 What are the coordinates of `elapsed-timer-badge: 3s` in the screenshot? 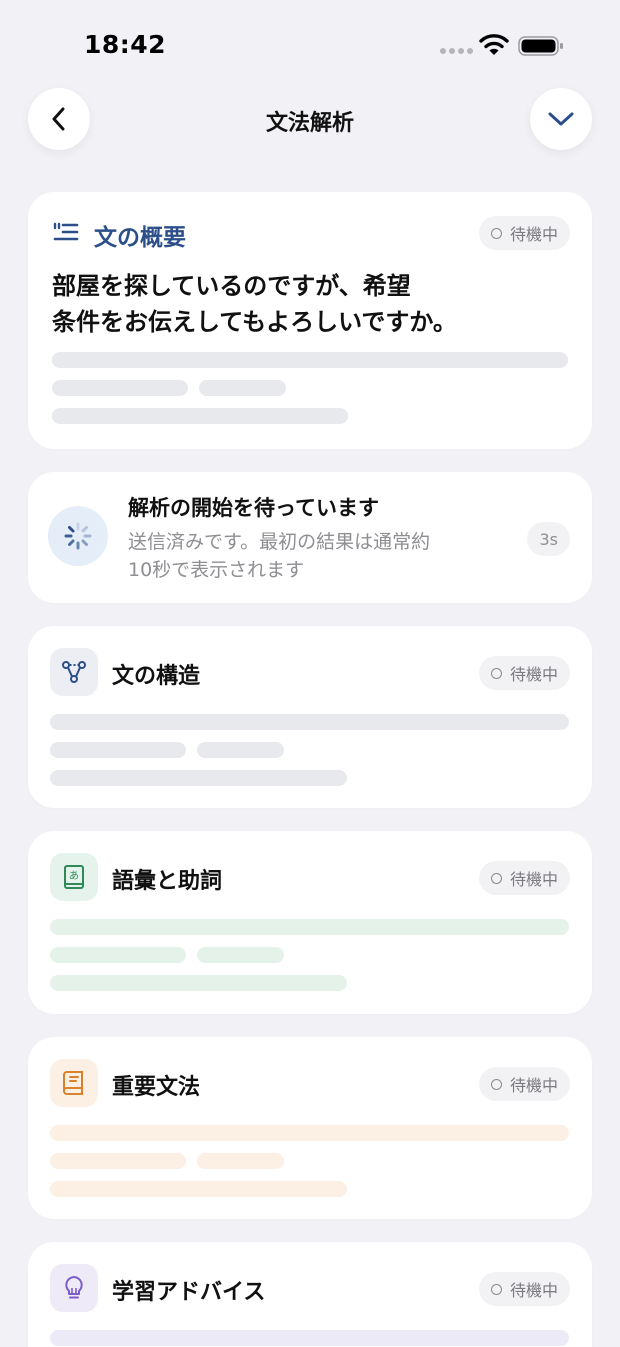 It's located at (548, 539).